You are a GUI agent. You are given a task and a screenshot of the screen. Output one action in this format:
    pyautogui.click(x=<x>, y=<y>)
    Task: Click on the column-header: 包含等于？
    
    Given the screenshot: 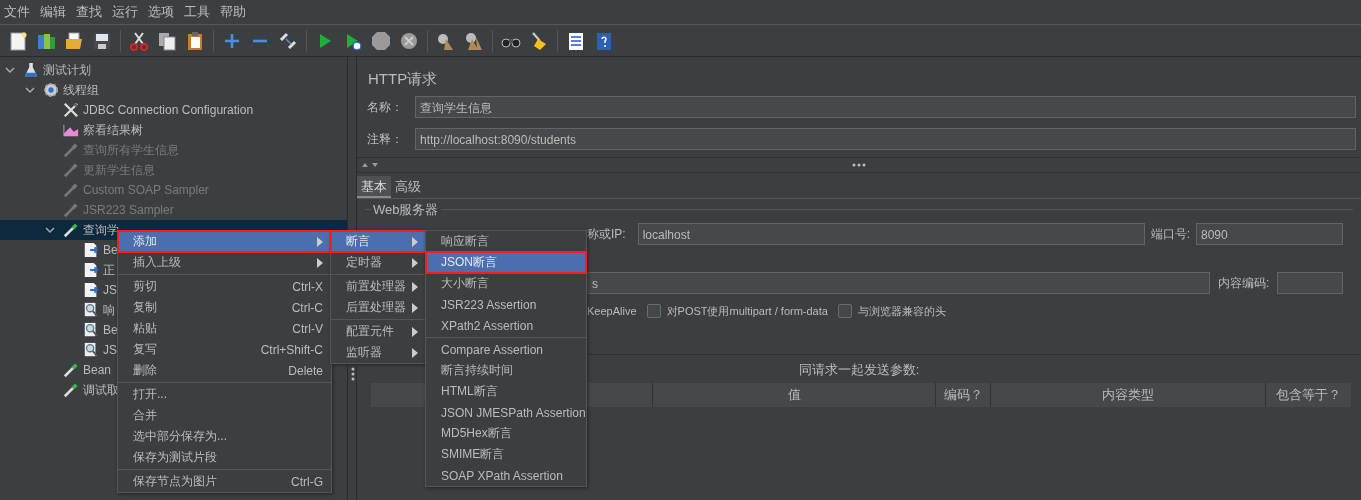 What is the action you would take?
    pyautogui.click(x=1308, y=395)
    